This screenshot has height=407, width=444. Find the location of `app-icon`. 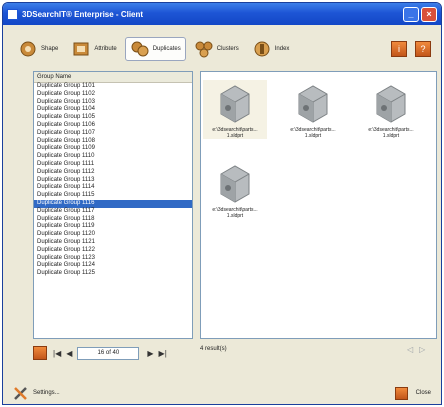

app-icon is located at coordinates (12, 14).